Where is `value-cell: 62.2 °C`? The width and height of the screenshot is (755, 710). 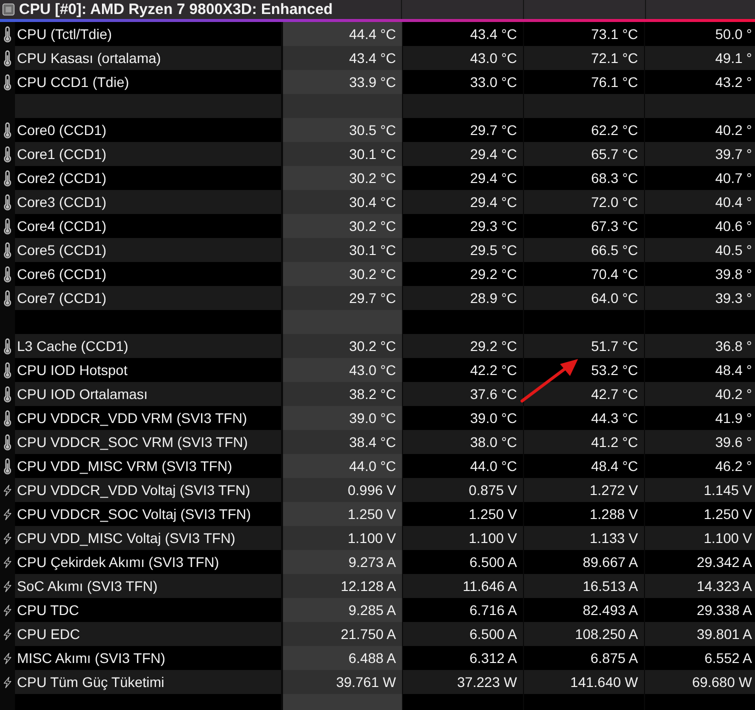
value-cell: 62.2 °C is located at coordinates (584, 130).